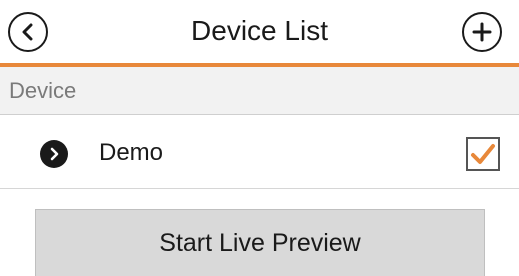  I want to click on device-checkbox, so click(483, 154).